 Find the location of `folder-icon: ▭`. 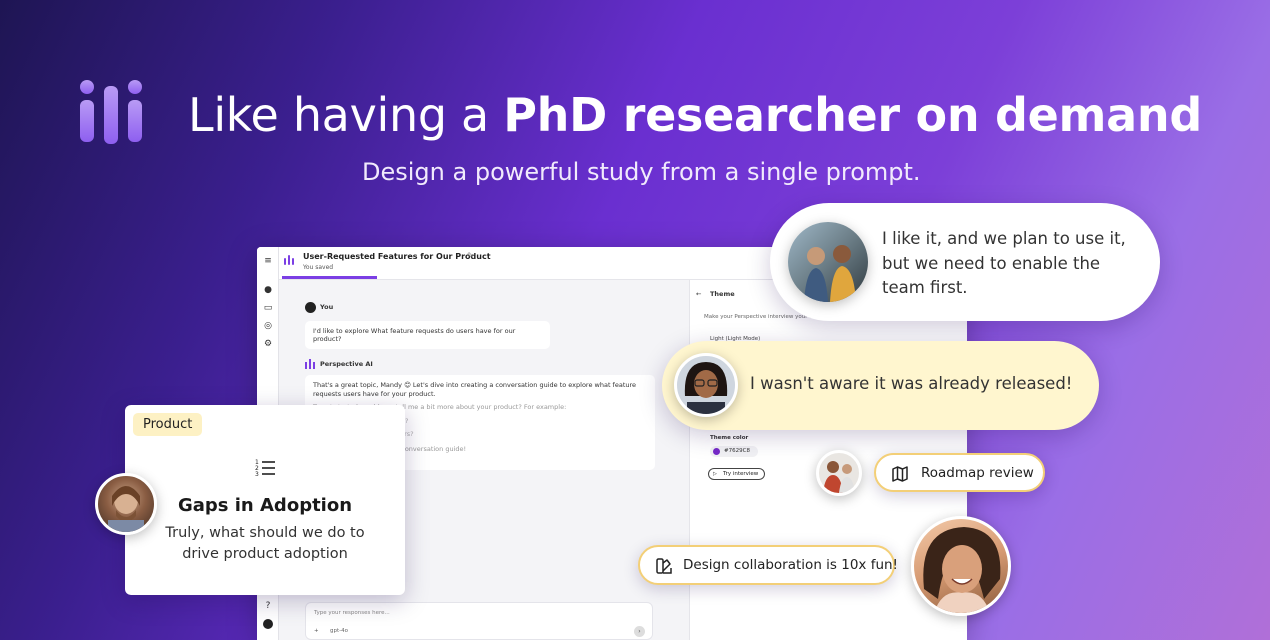

folder-icon: ▭ is located at coordinates (268, 308).